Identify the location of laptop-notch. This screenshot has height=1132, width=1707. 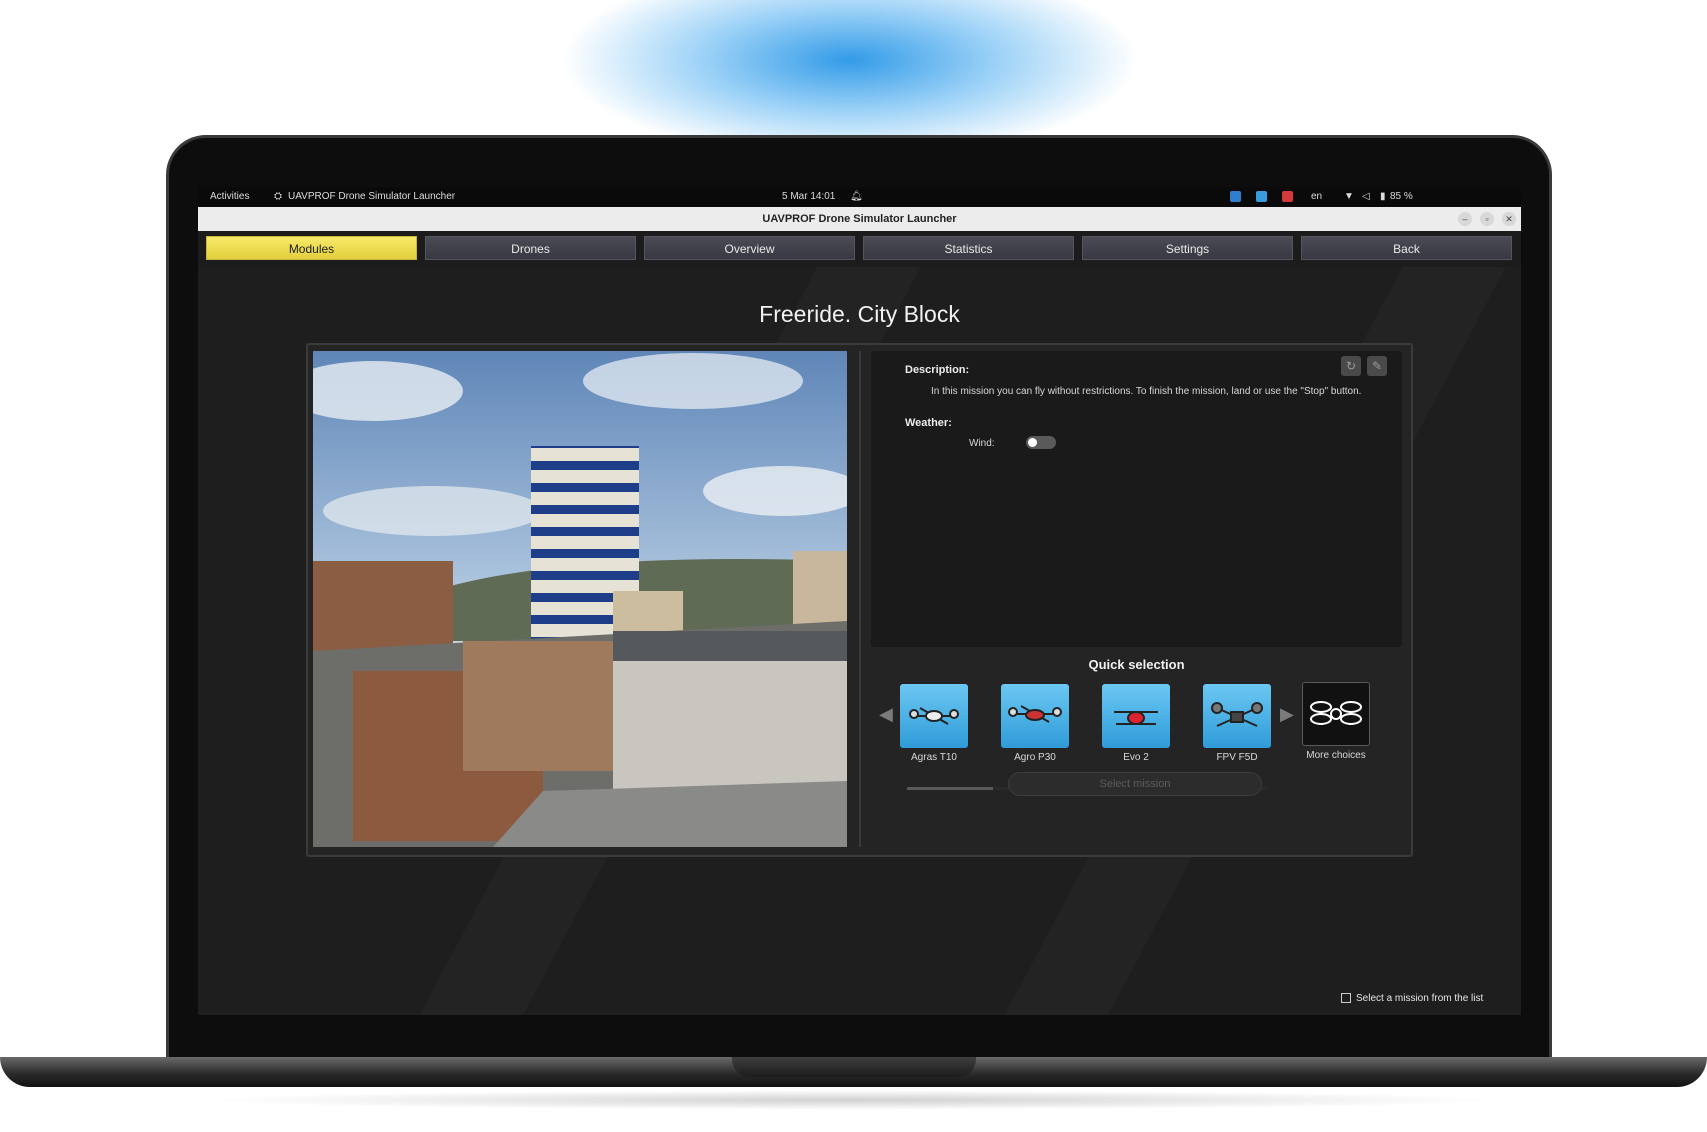
(854, 1067).